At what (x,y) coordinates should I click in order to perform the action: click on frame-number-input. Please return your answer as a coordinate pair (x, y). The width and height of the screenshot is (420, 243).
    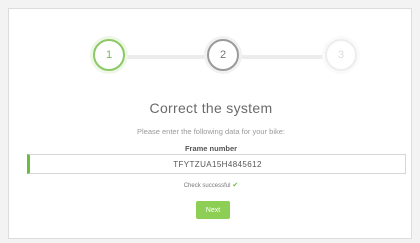
    Looking at the image, I should click on (216, 164).